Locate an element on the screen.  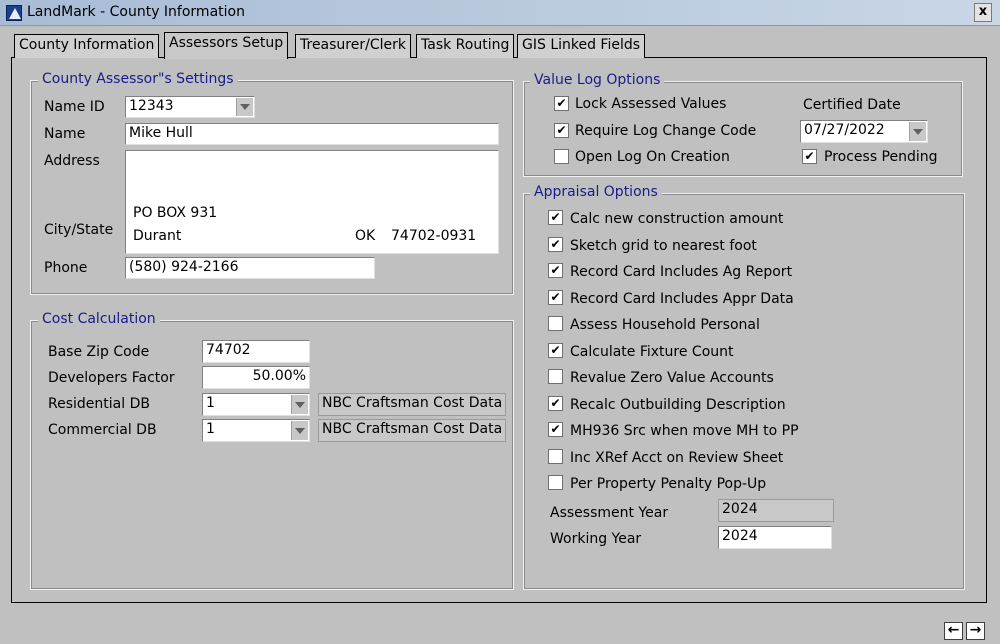
calculate-fixture-count-label: Calculate Fixture Count is located at coordinates (652, 352).